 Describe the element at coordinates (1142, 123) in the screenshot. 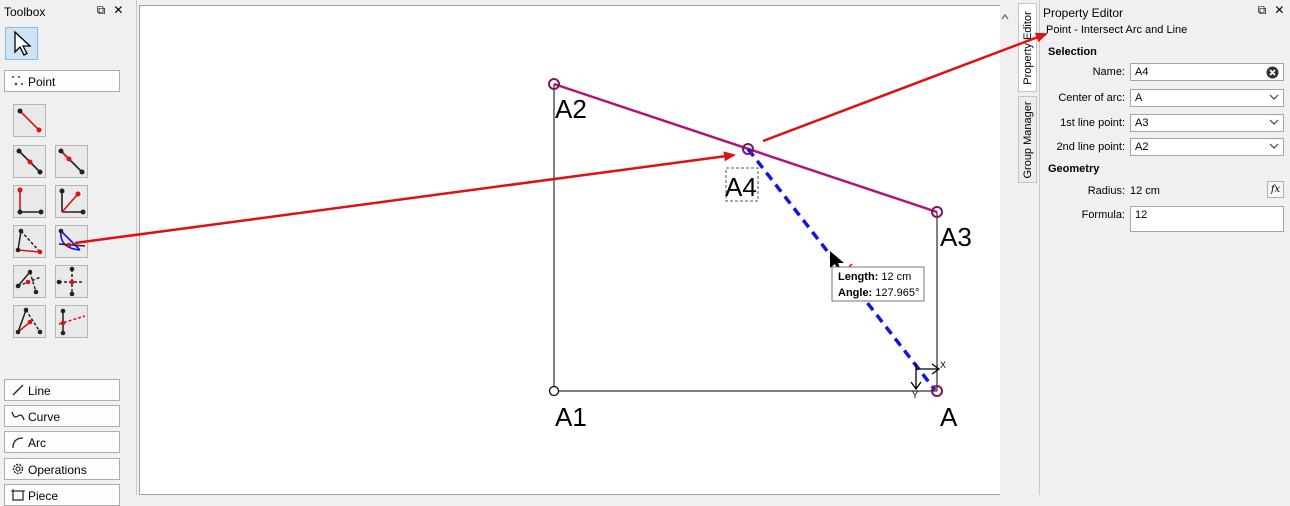

I see `first-line-point-value: A3` at that location.